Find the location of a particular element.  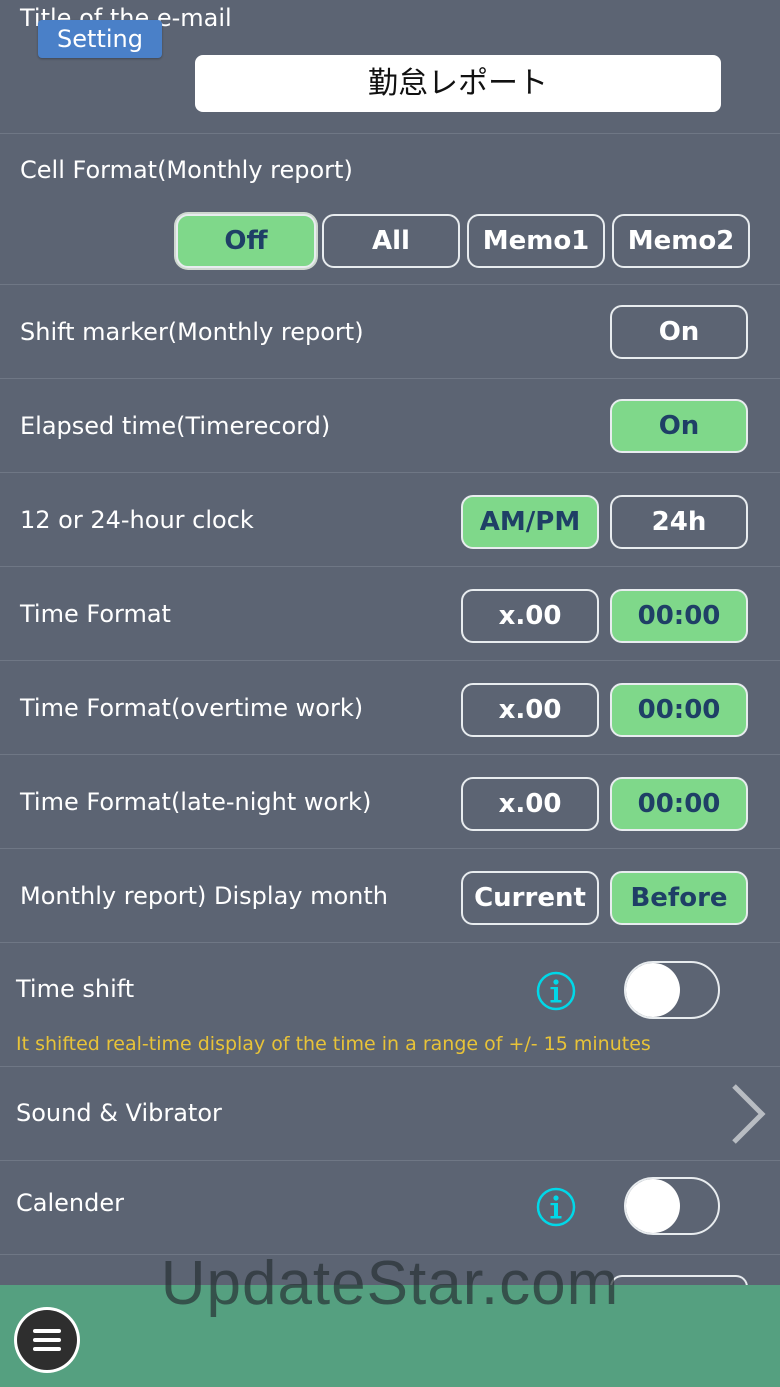

shift-marker-row: Shift marker(Monthly report) On is located at coordinates (390, 332).